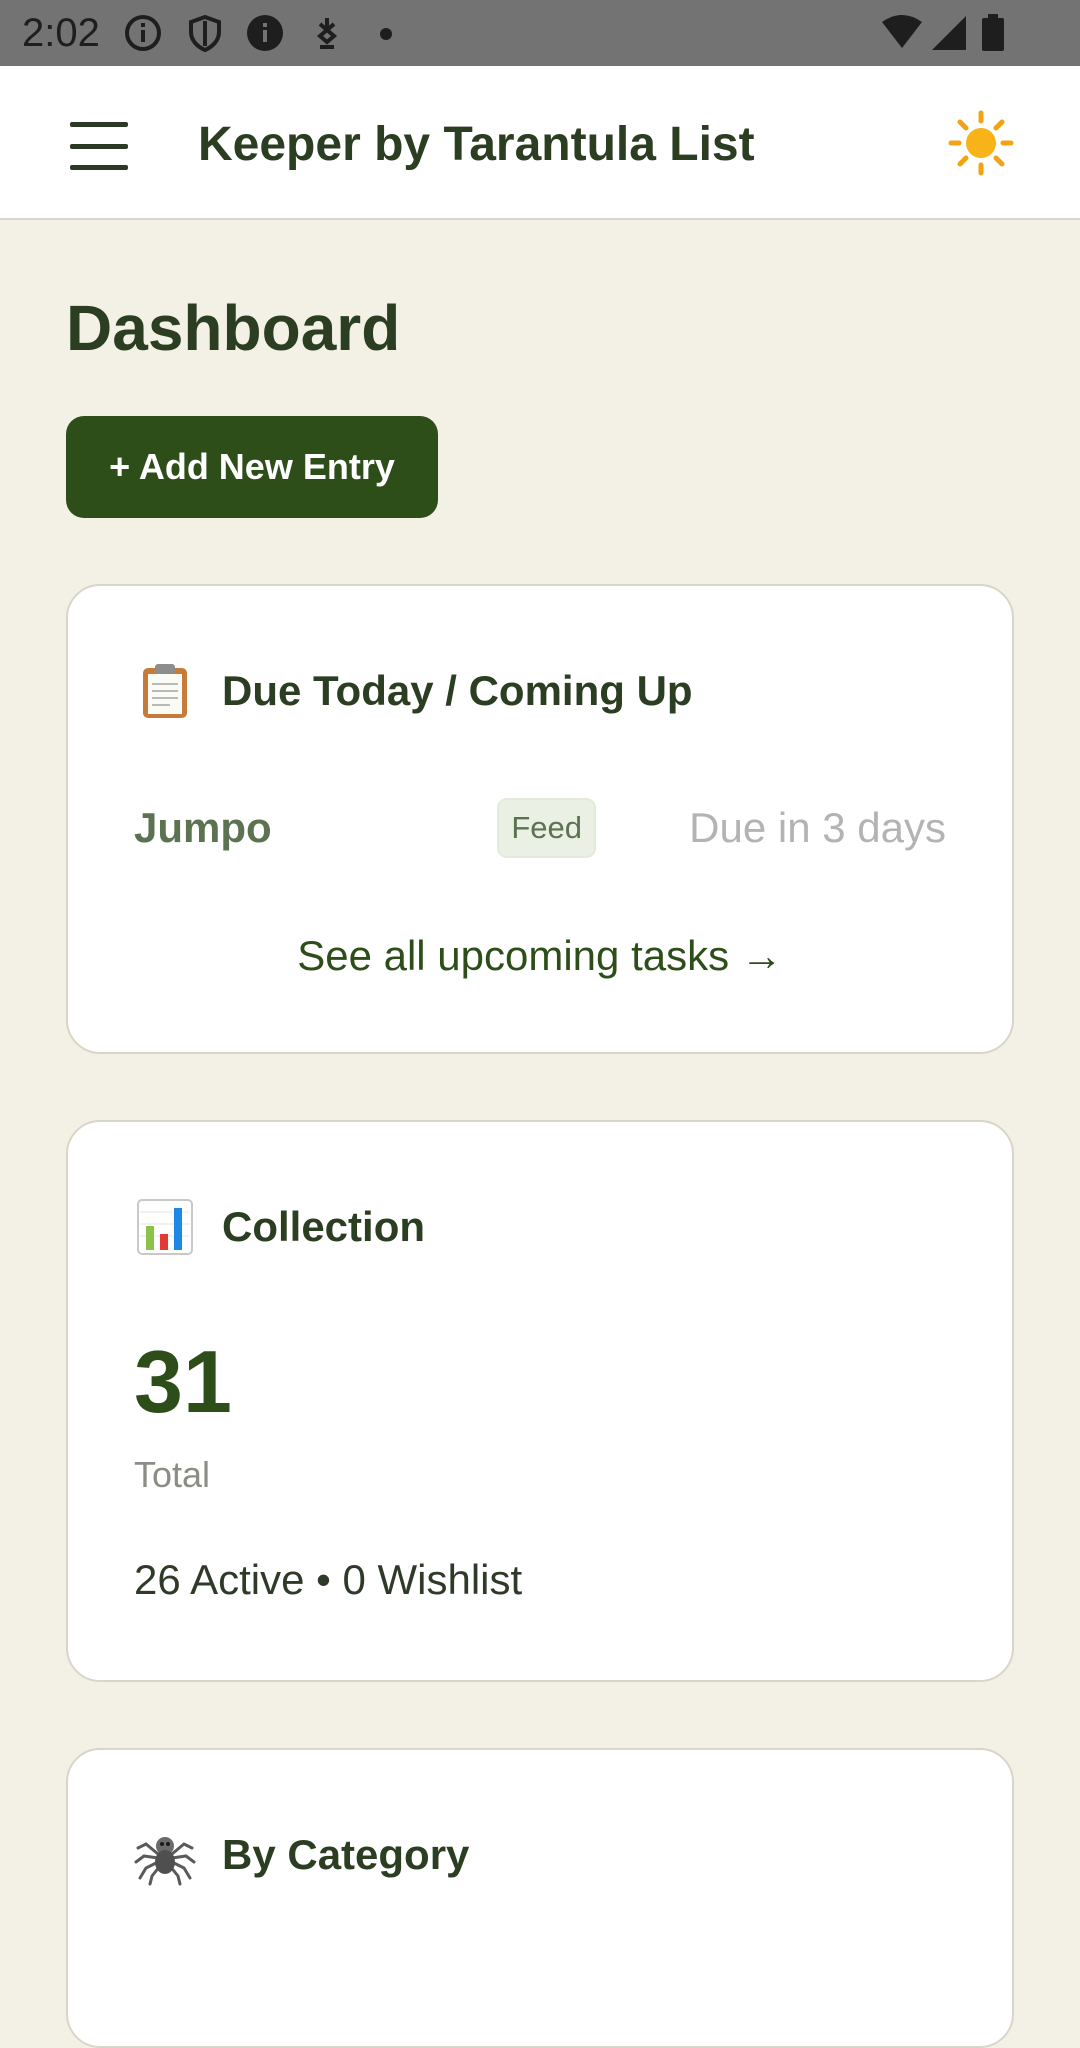 This screenshot has height=2048, width=1080. I want to click on wifi-icon, so click(902, 31).